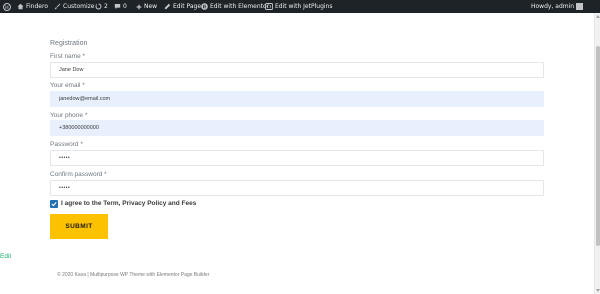 The image size is (600, 294). I want to click on paintbrush-icon, so click(57, 6).